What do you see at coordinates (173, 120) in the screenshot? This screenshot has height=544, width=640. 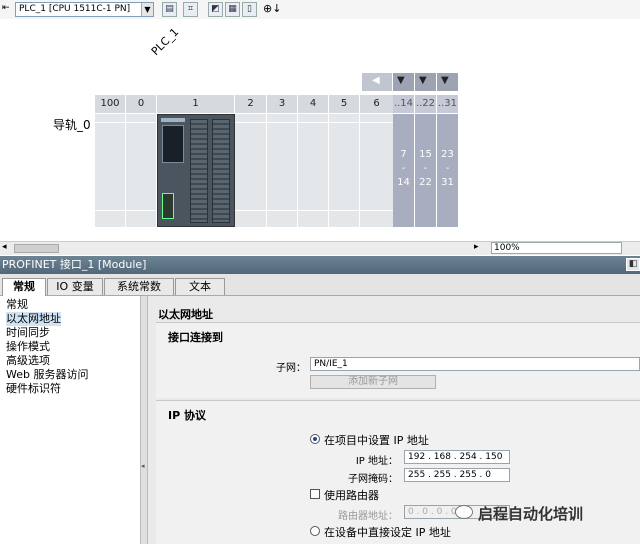 I see `cpu-logo` at bounding box center [173, 120].